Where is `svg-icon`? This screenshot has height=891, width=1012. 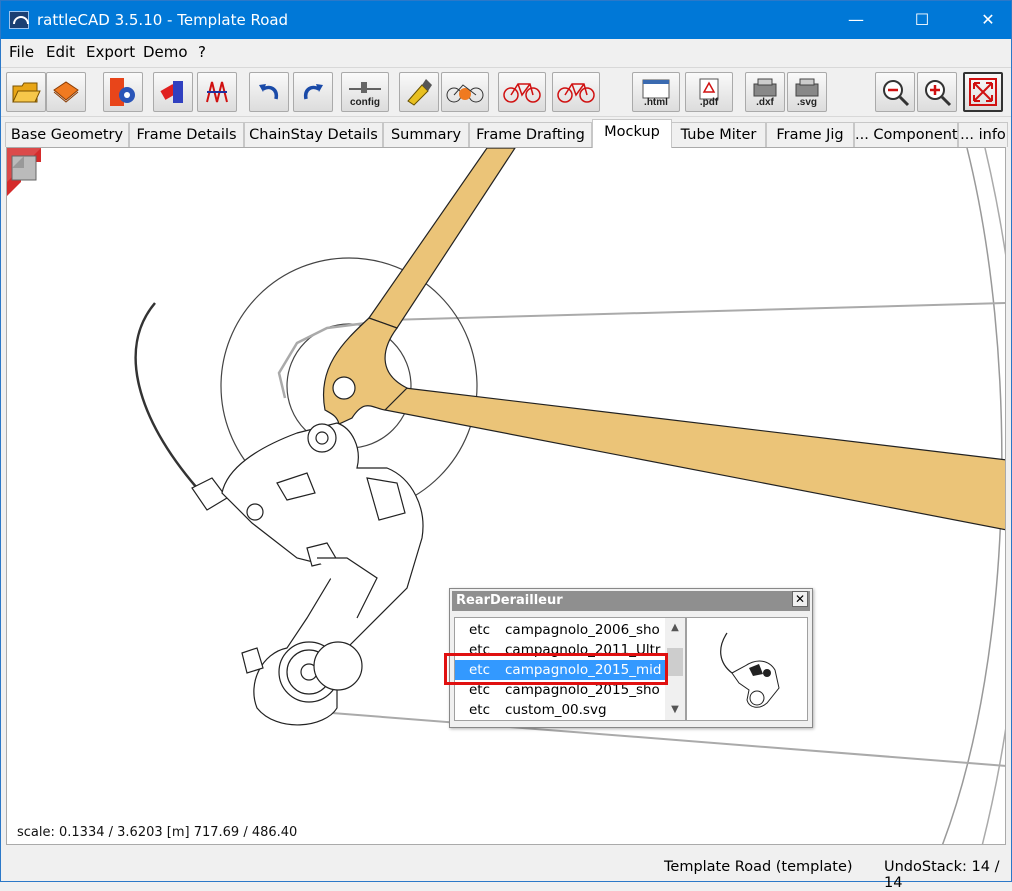 svg-icon is located at coordinates (807, 87).